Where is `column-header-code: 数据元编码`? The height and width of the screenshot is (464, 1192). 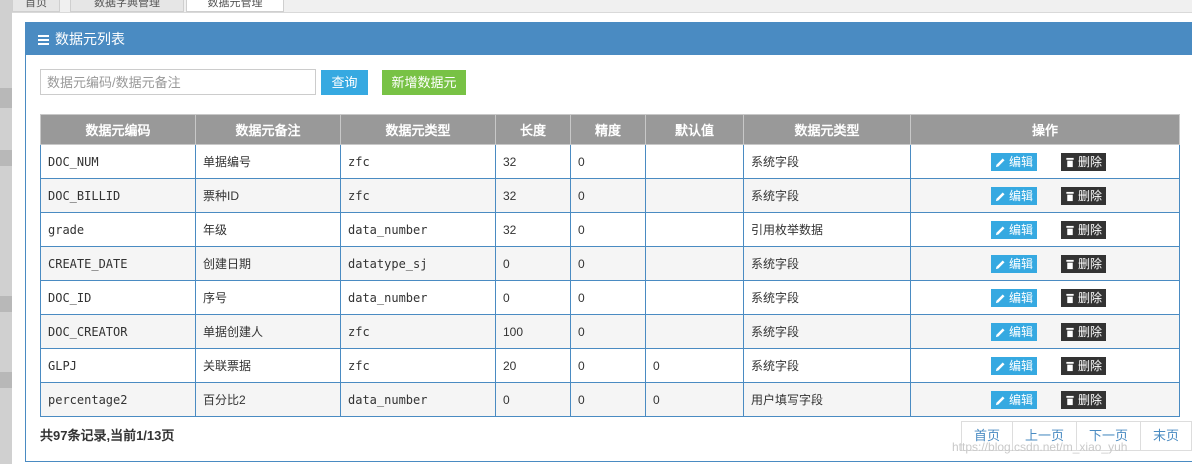
column-header-code: 数据元编码 is located at coordinates (118, 129).